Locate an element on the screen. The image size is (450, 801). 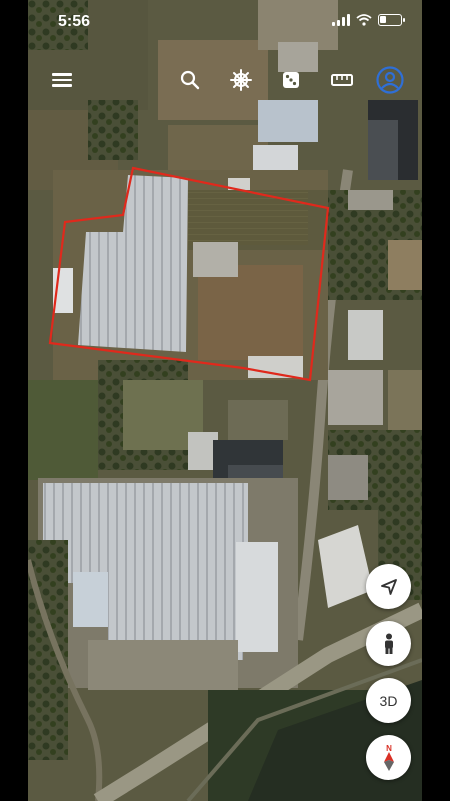
view-3d-label: 3D is located at coordinates (388, 700).